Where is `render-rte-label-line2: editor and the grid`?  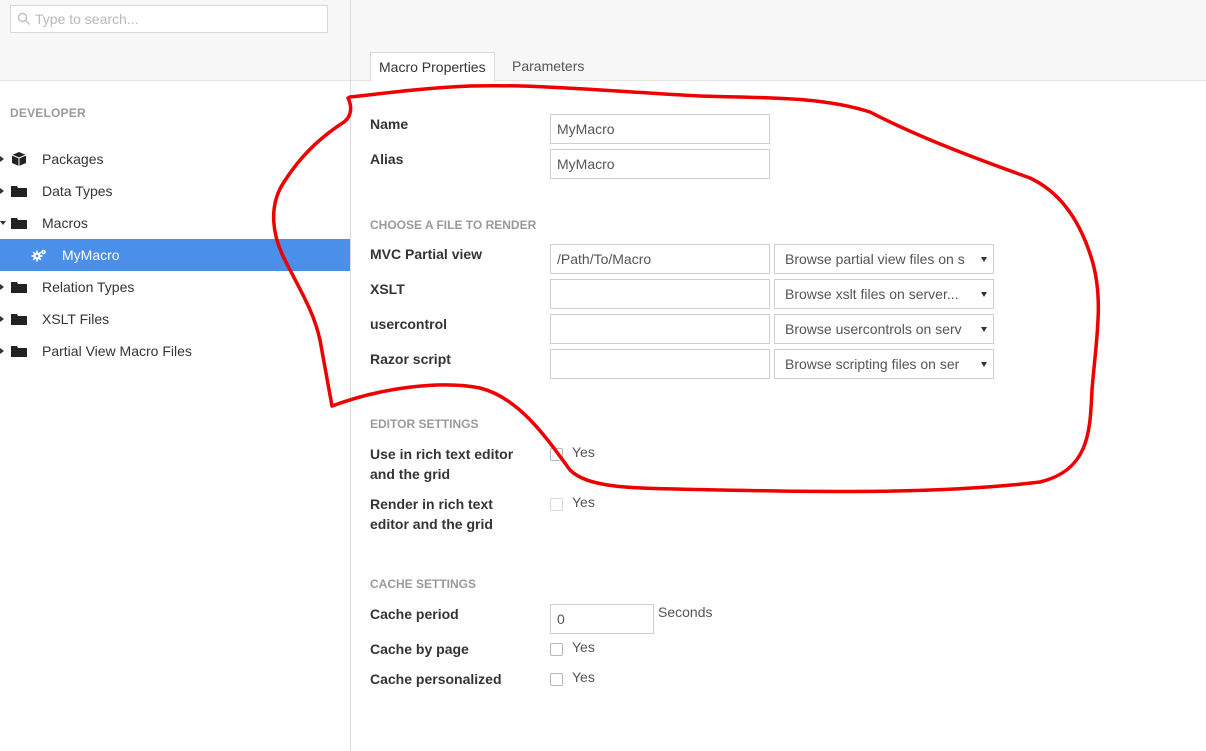 render-rte-label-line2: editor and the grid is located at coordinates (431, 524).